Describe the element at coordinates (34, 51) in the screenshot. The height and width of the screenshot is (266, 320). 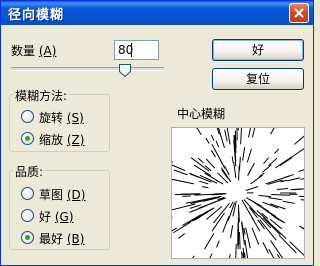
I see `amount-label: 数量 (A)` at that location.